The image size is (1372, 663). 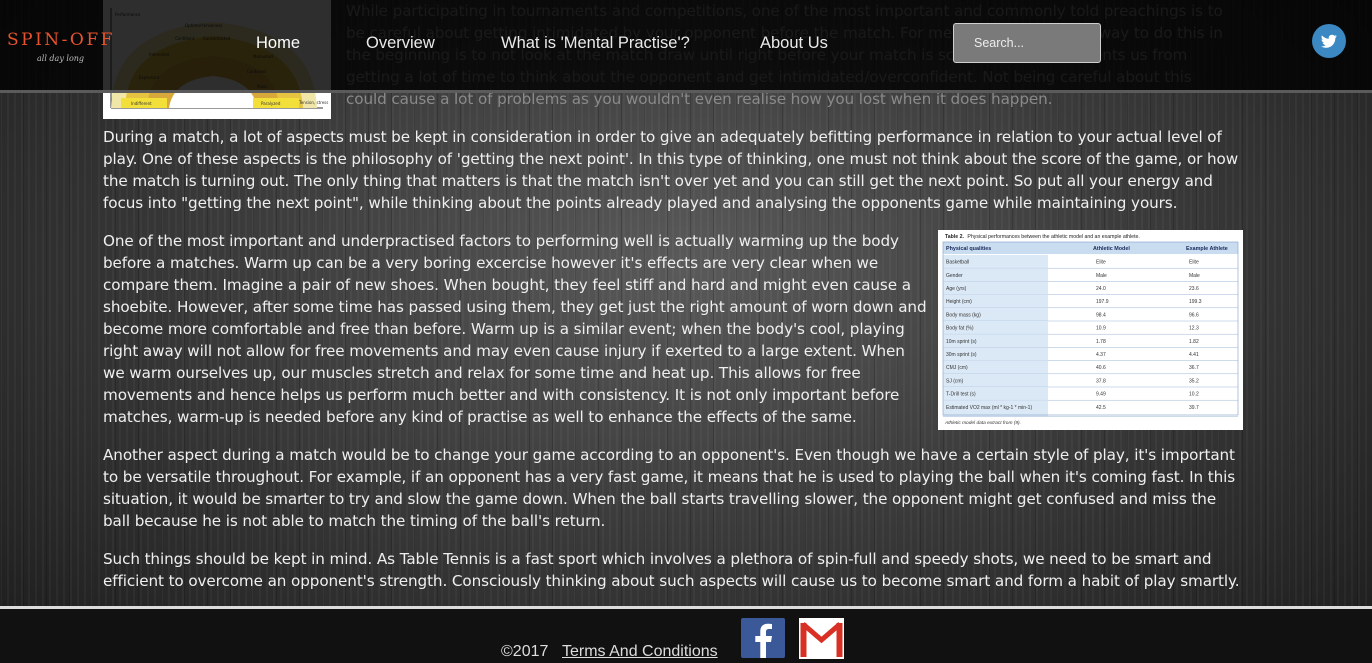 I want to click on table-cell: 30m sprint (s), so click(x=961, y=355).